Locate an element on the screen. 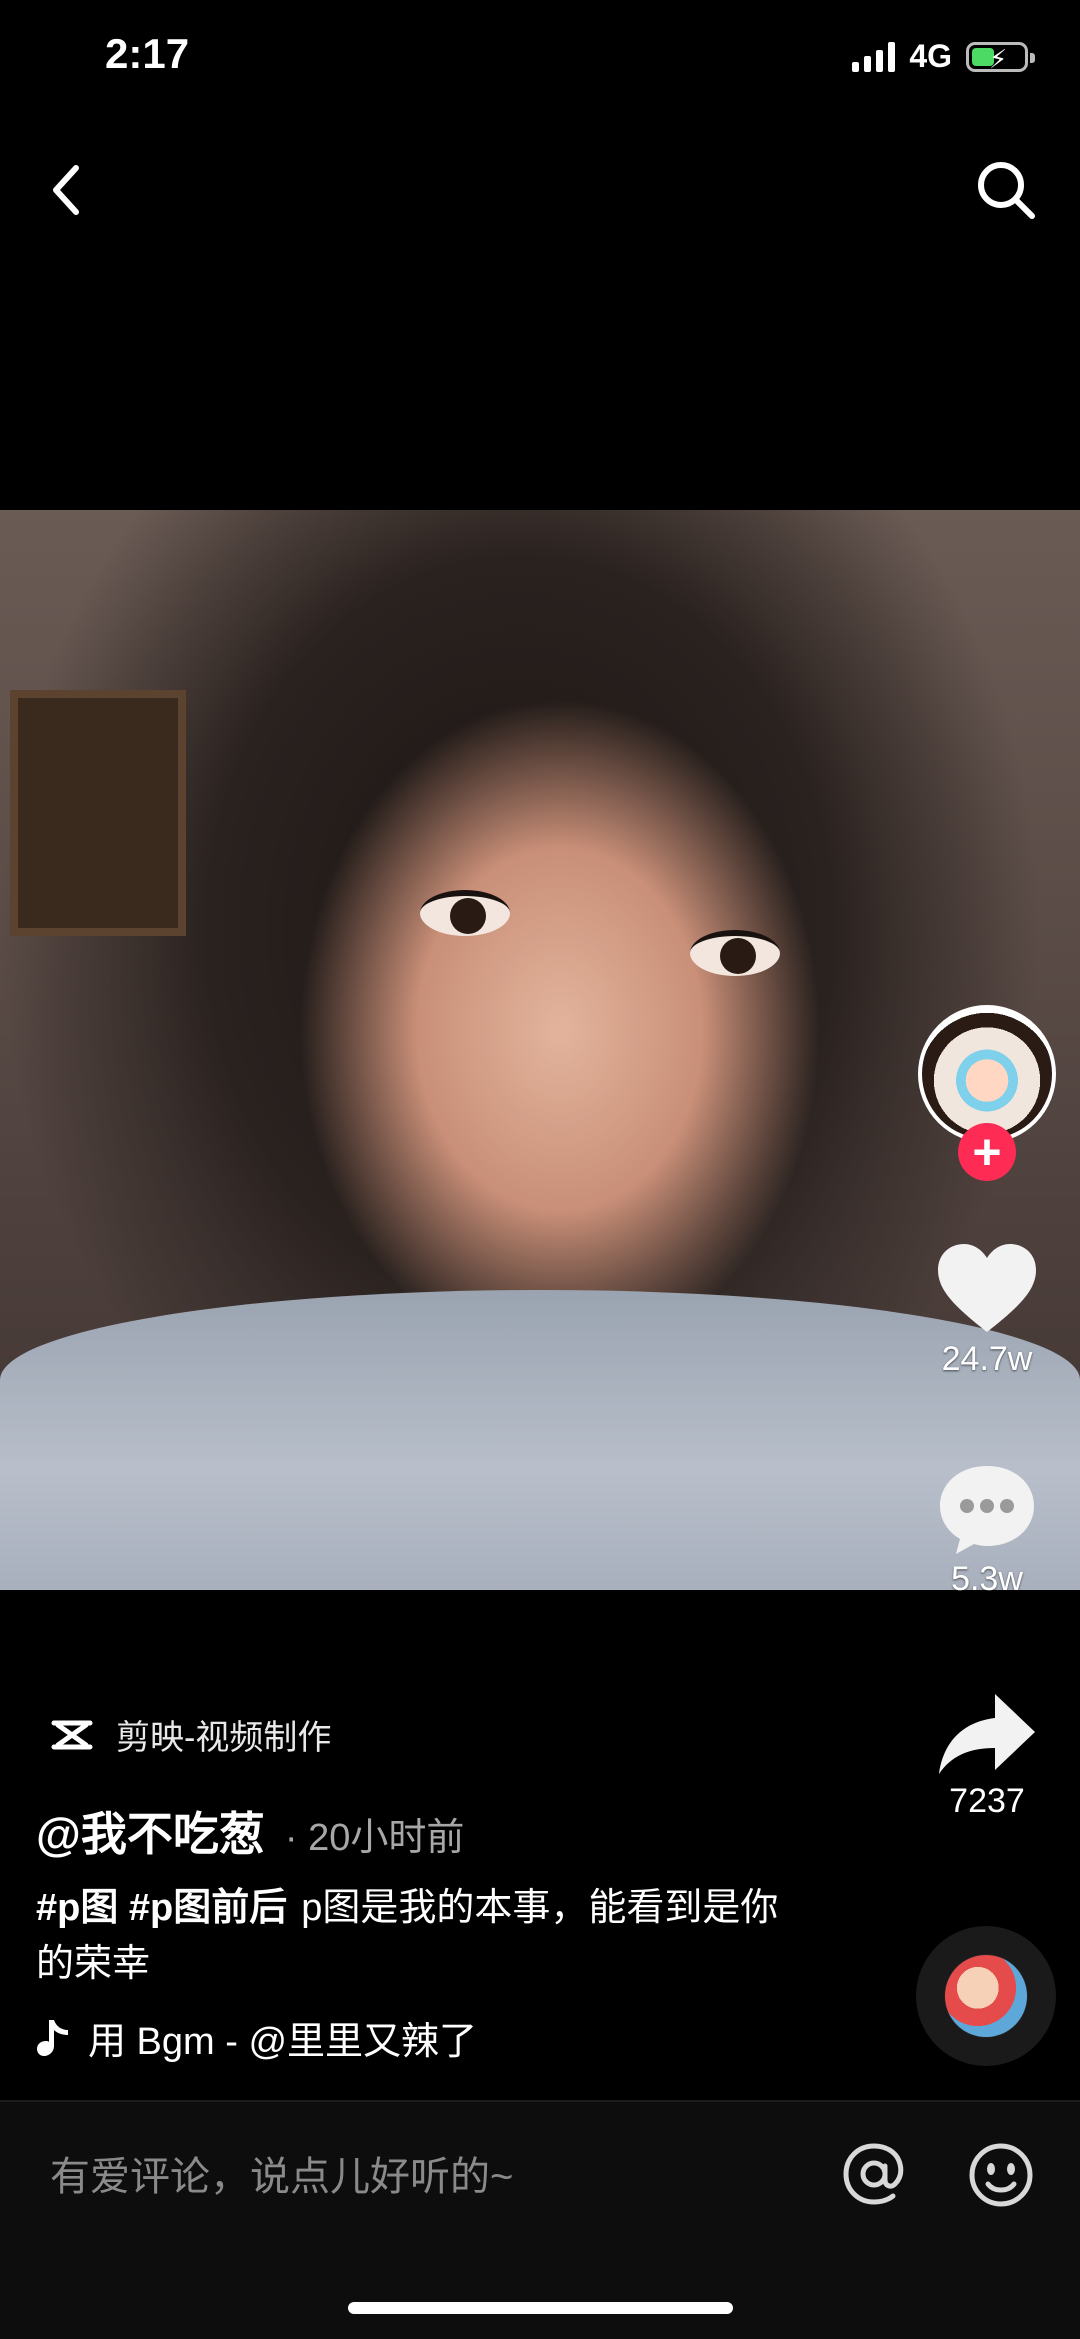 The width and height of the screenshot is (1080, 2339). signal-icon is located at coordinates (874, 56).